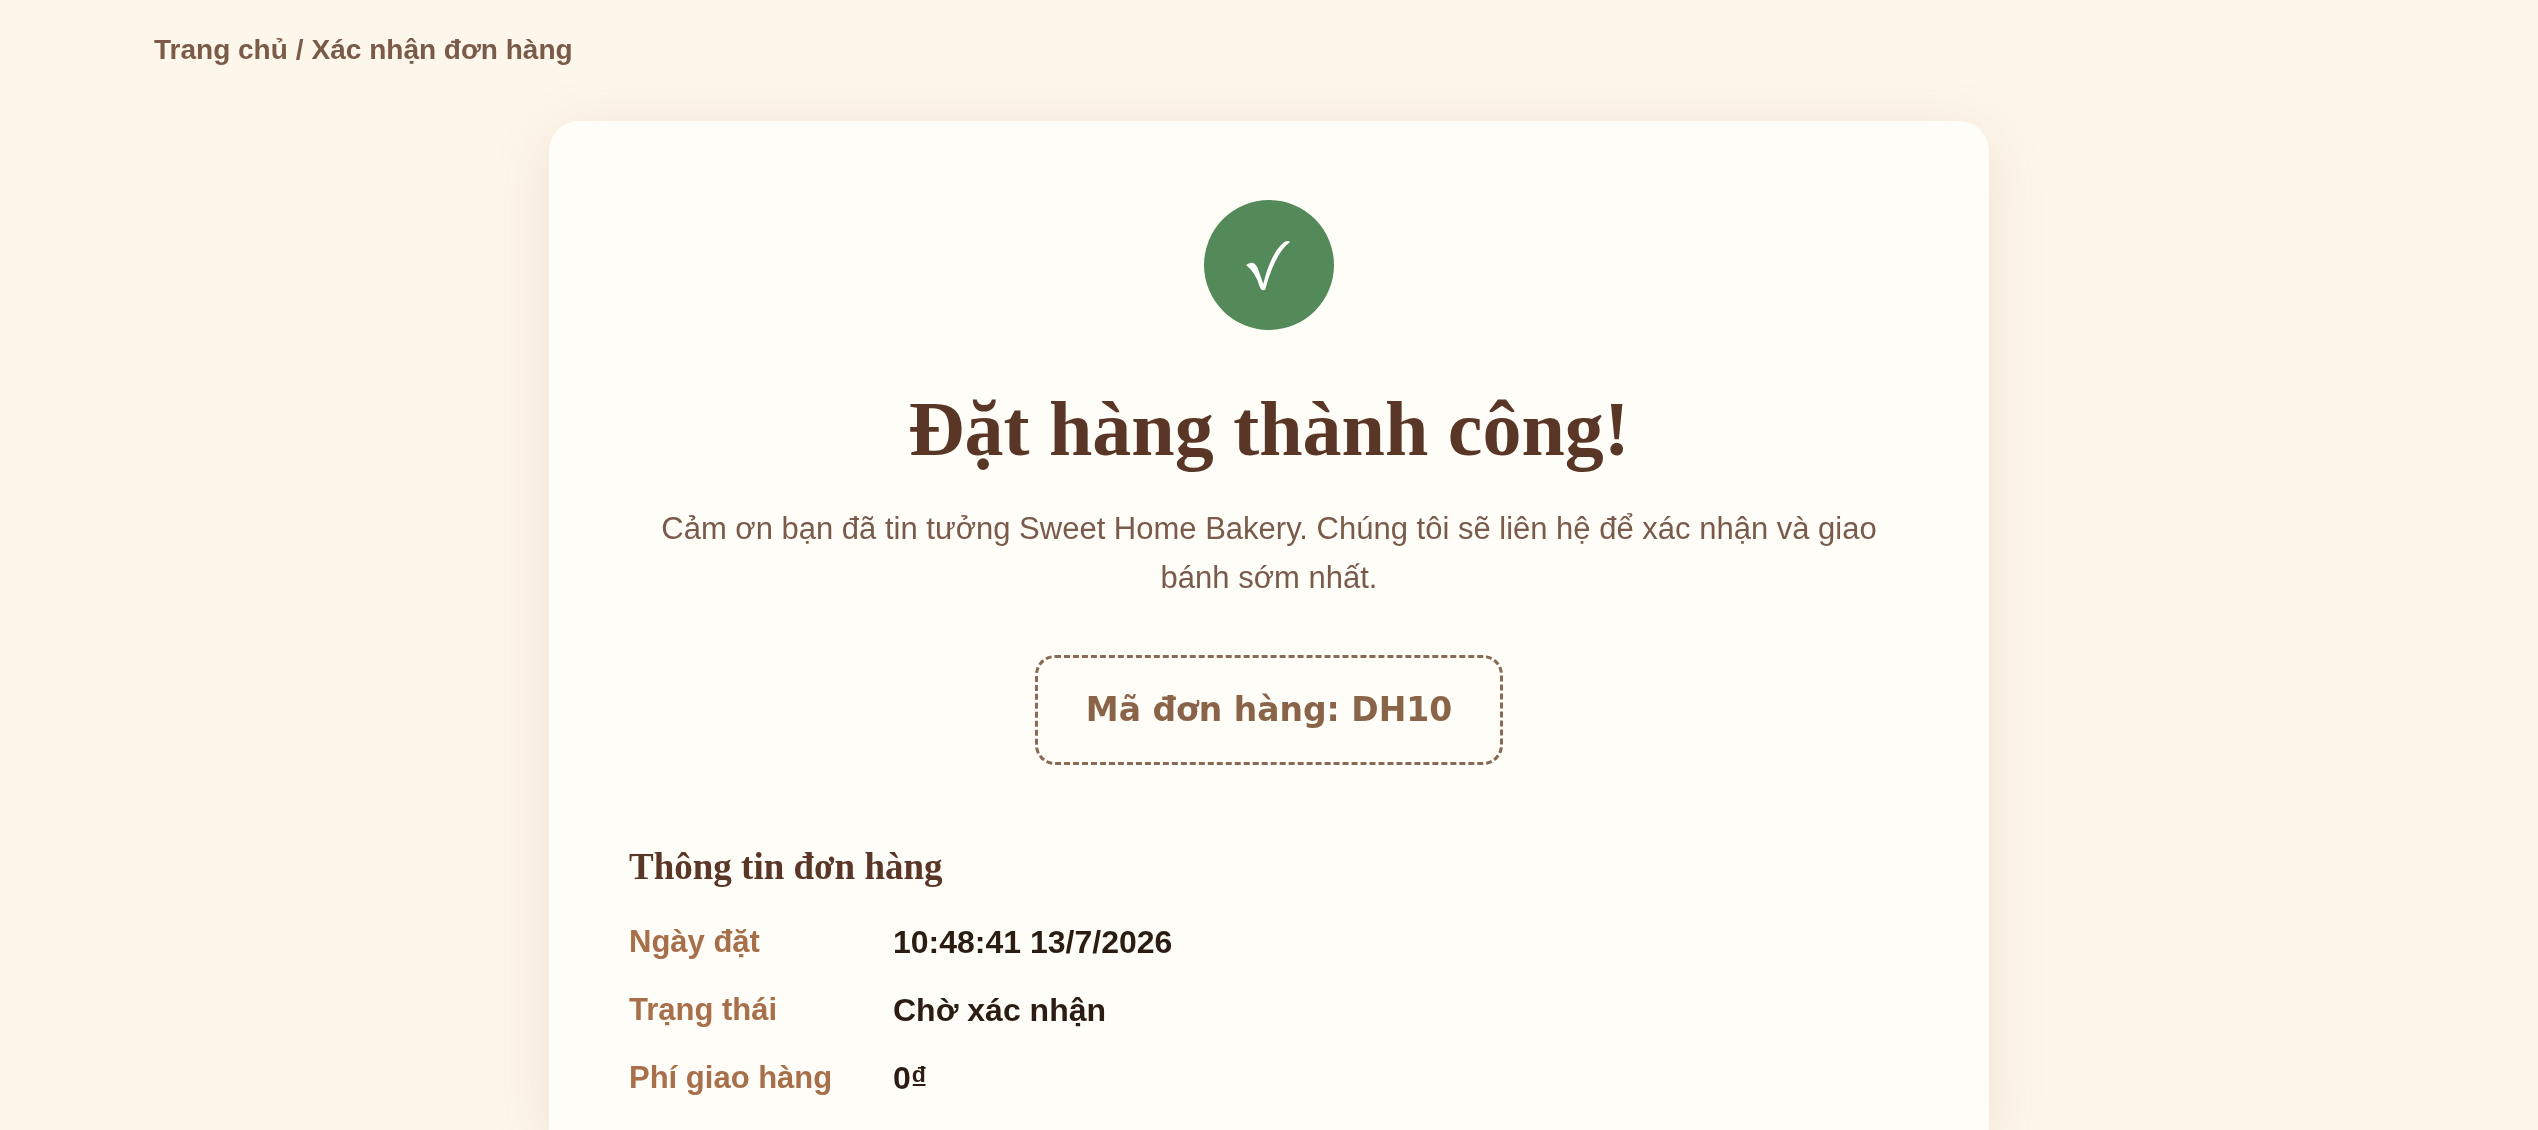  What do you see at coordinates (1269, 710) in the screenshot?
I see `order-code: Mã đơn hàng: DH10` at bounding box center [1269, 710].